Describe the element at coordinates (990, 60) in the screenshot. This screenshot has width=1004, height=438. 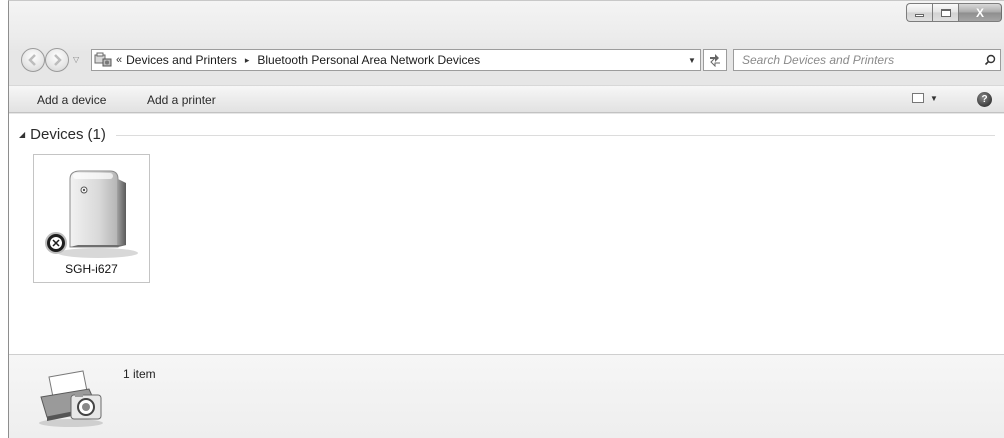
I see `search-icon` at that location.